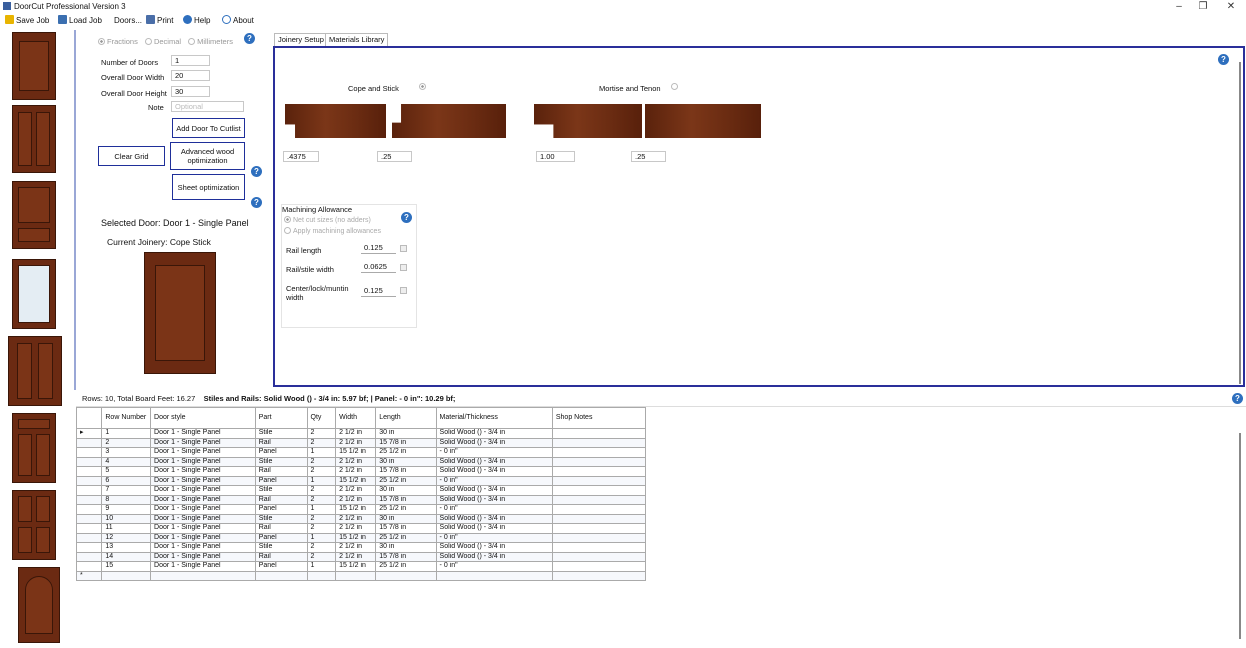 This screenshot has height=648, width=1246. Describe the element at coordinates (89, 575) in the screenshot. I see `new-row-marker: *` at that location.